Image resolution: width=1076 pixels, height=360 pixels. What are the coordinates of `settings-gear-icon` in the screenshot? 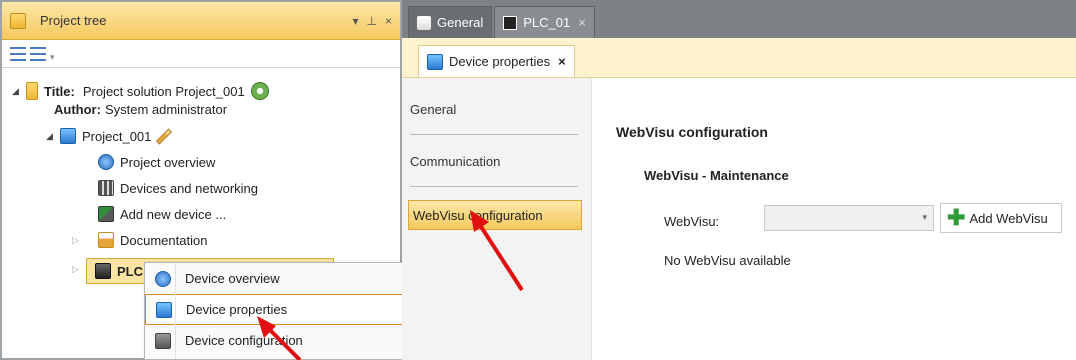 It's located at (259, 91).